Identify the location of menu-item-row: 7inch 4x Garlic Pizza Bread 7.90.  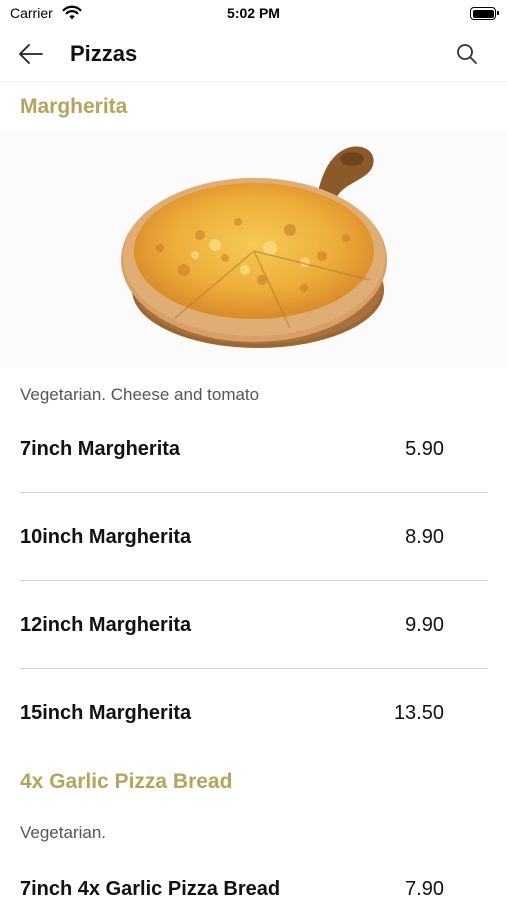
(254, 872).